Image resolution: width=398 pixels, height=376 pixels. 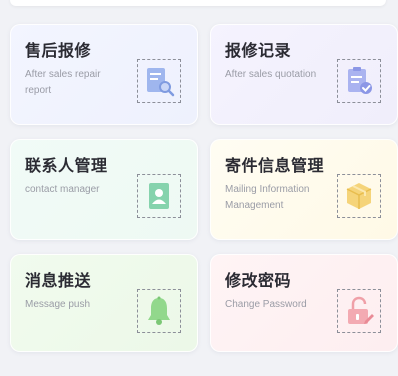 I want to click on card-subtitle: Mailing Information Management, so click(x=267, y=197).